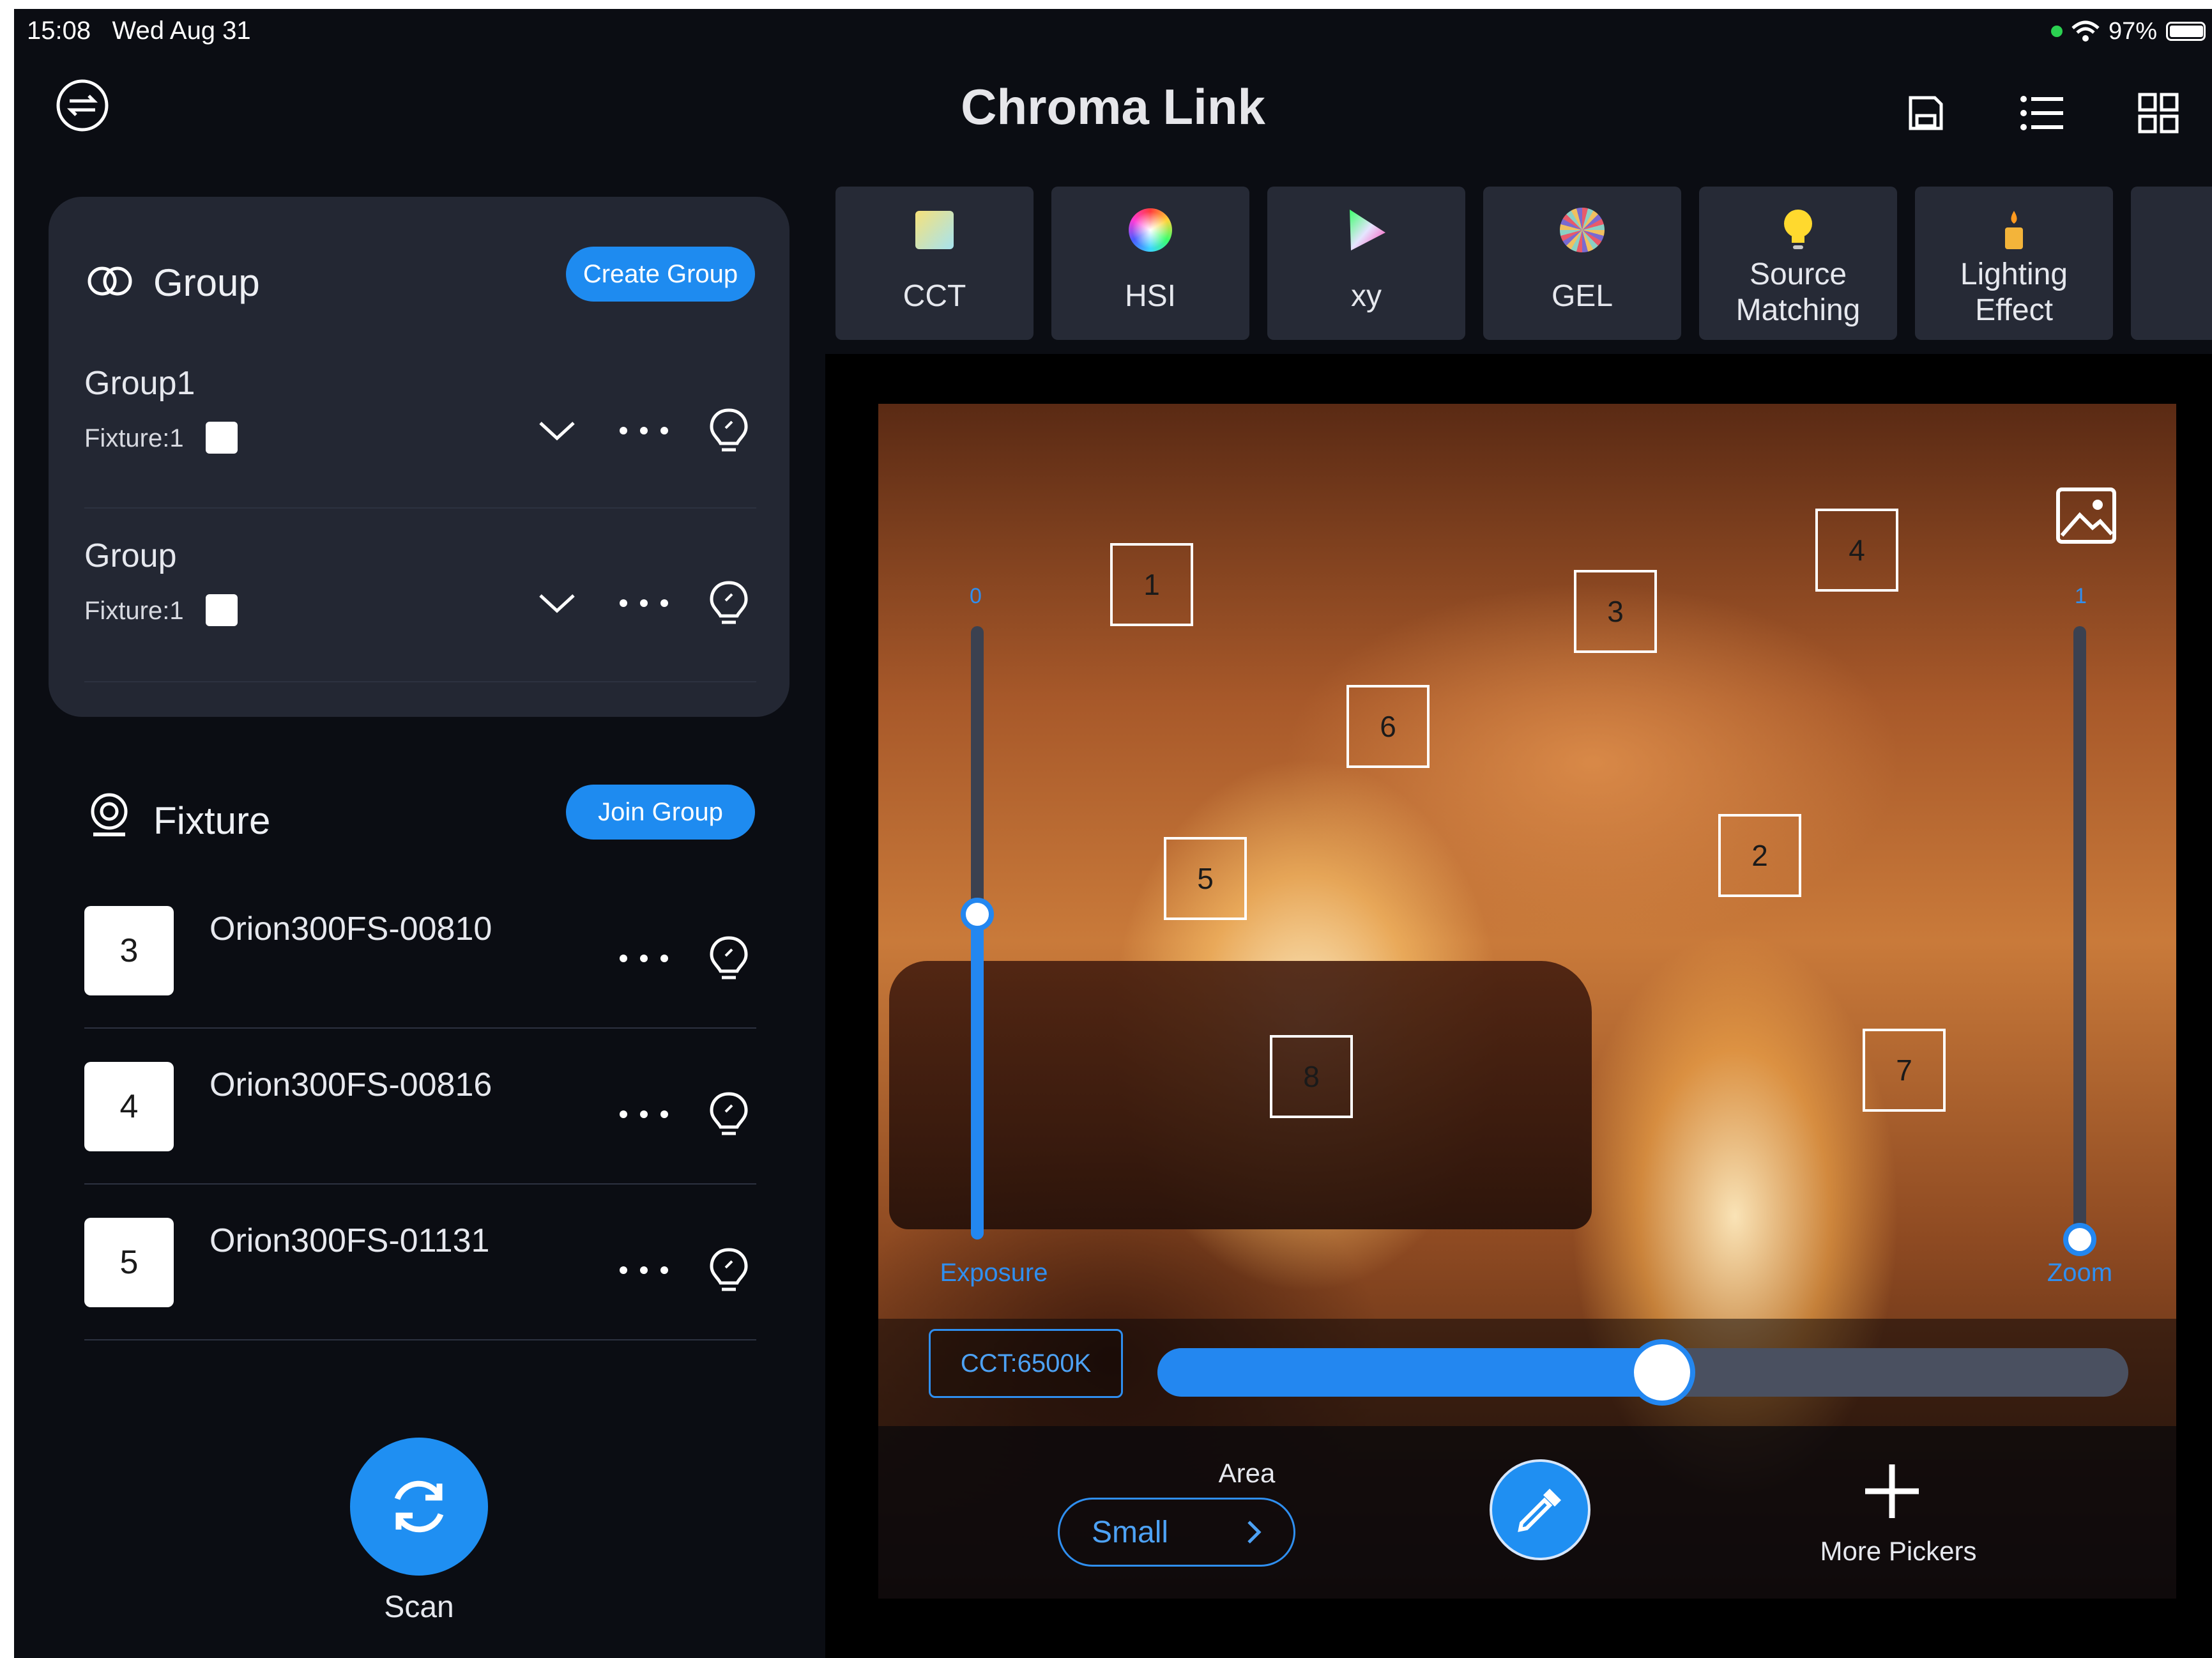  I want to click on tab-label: HSI, so click(1150, 296).